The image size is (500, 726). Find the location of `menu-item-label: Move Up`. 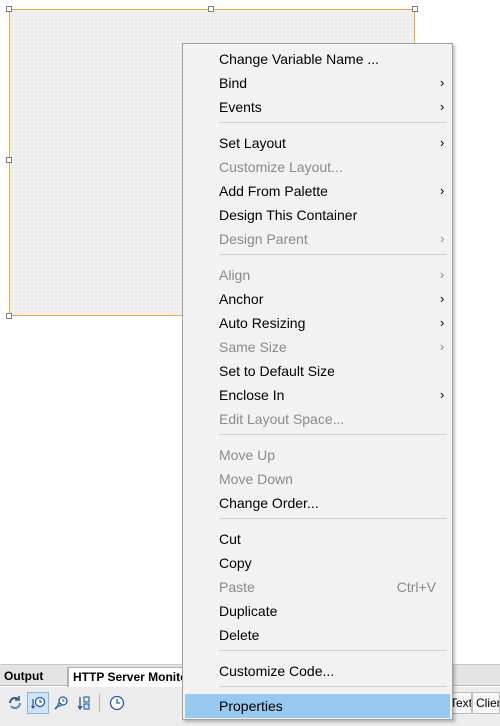

menu-item-label: Move Up is located at coordinates (247, 455).